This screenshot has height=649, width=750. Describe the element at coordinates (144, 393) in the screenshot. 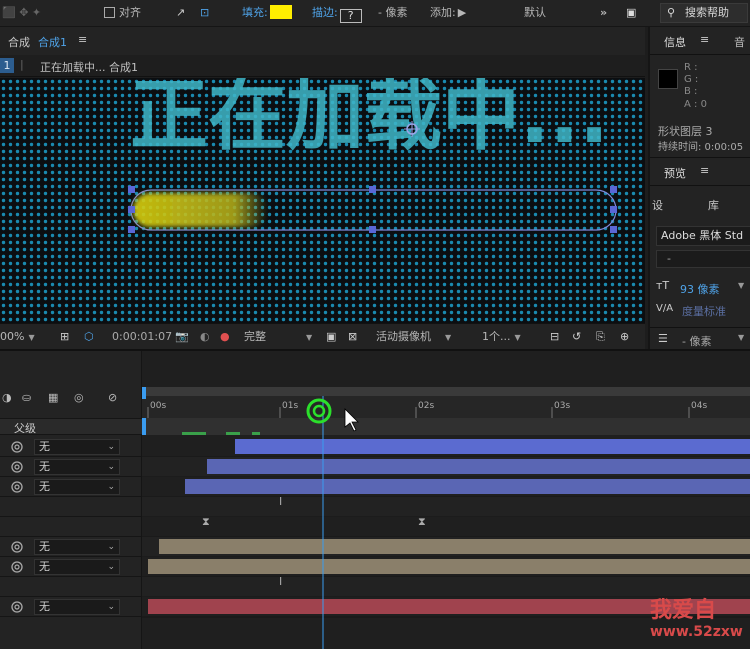

I see `work-area-start-marker` at that location.